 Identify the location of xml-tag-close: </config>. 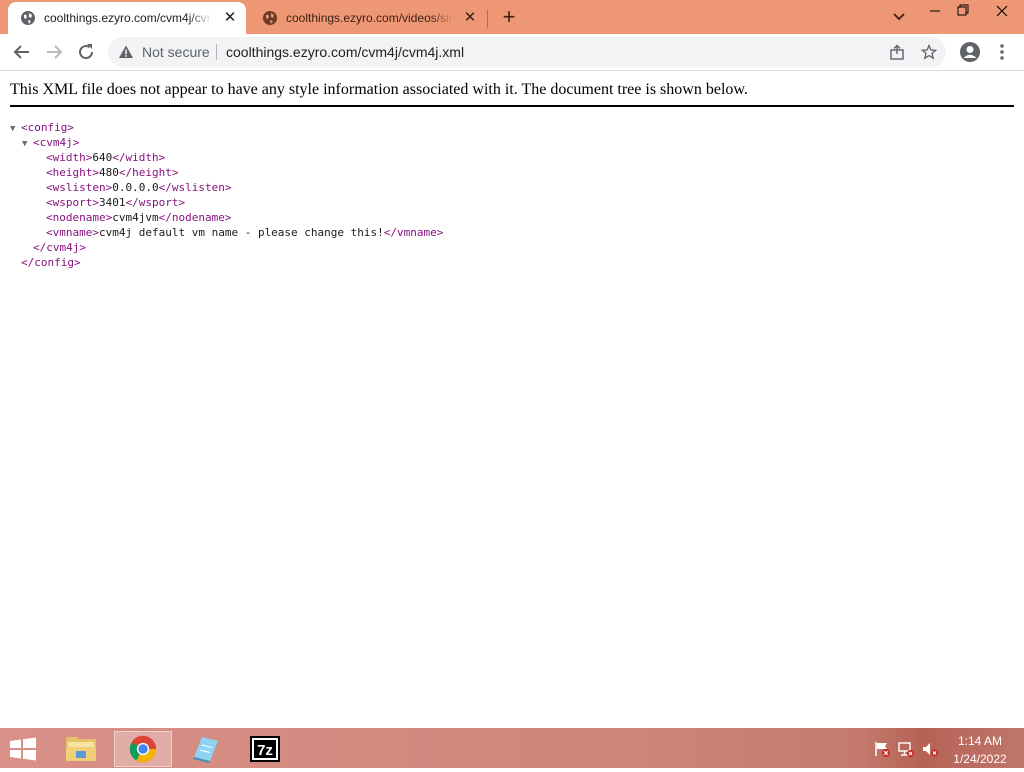
(51, 262).